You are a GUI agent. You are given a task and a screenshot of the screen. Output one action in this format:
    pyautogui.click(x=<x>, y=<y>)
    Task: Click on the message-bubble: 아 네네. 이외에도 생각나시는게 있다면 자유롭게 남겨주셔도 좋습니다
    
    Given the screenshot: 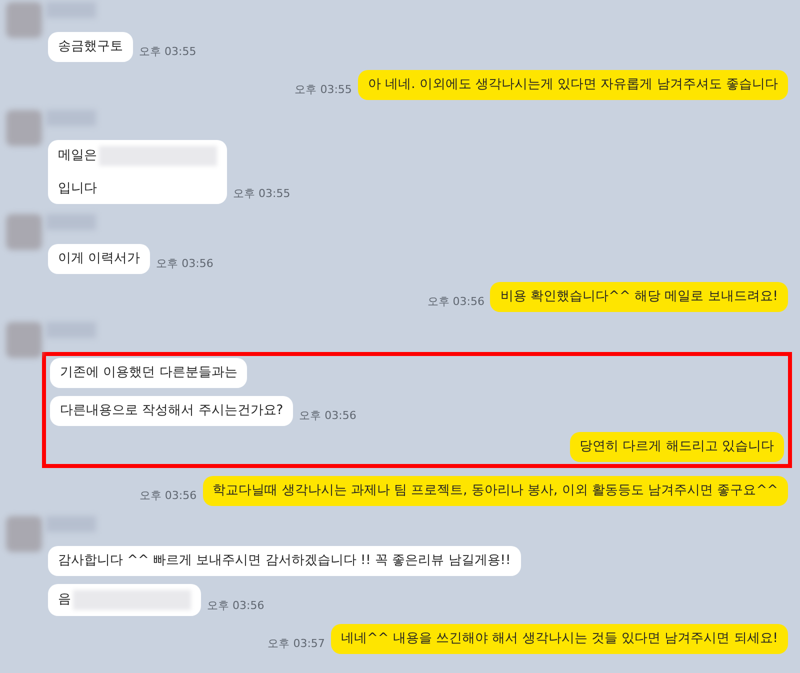 What is the action you would take?
    pyautogui.click(x=573, y=85)
    